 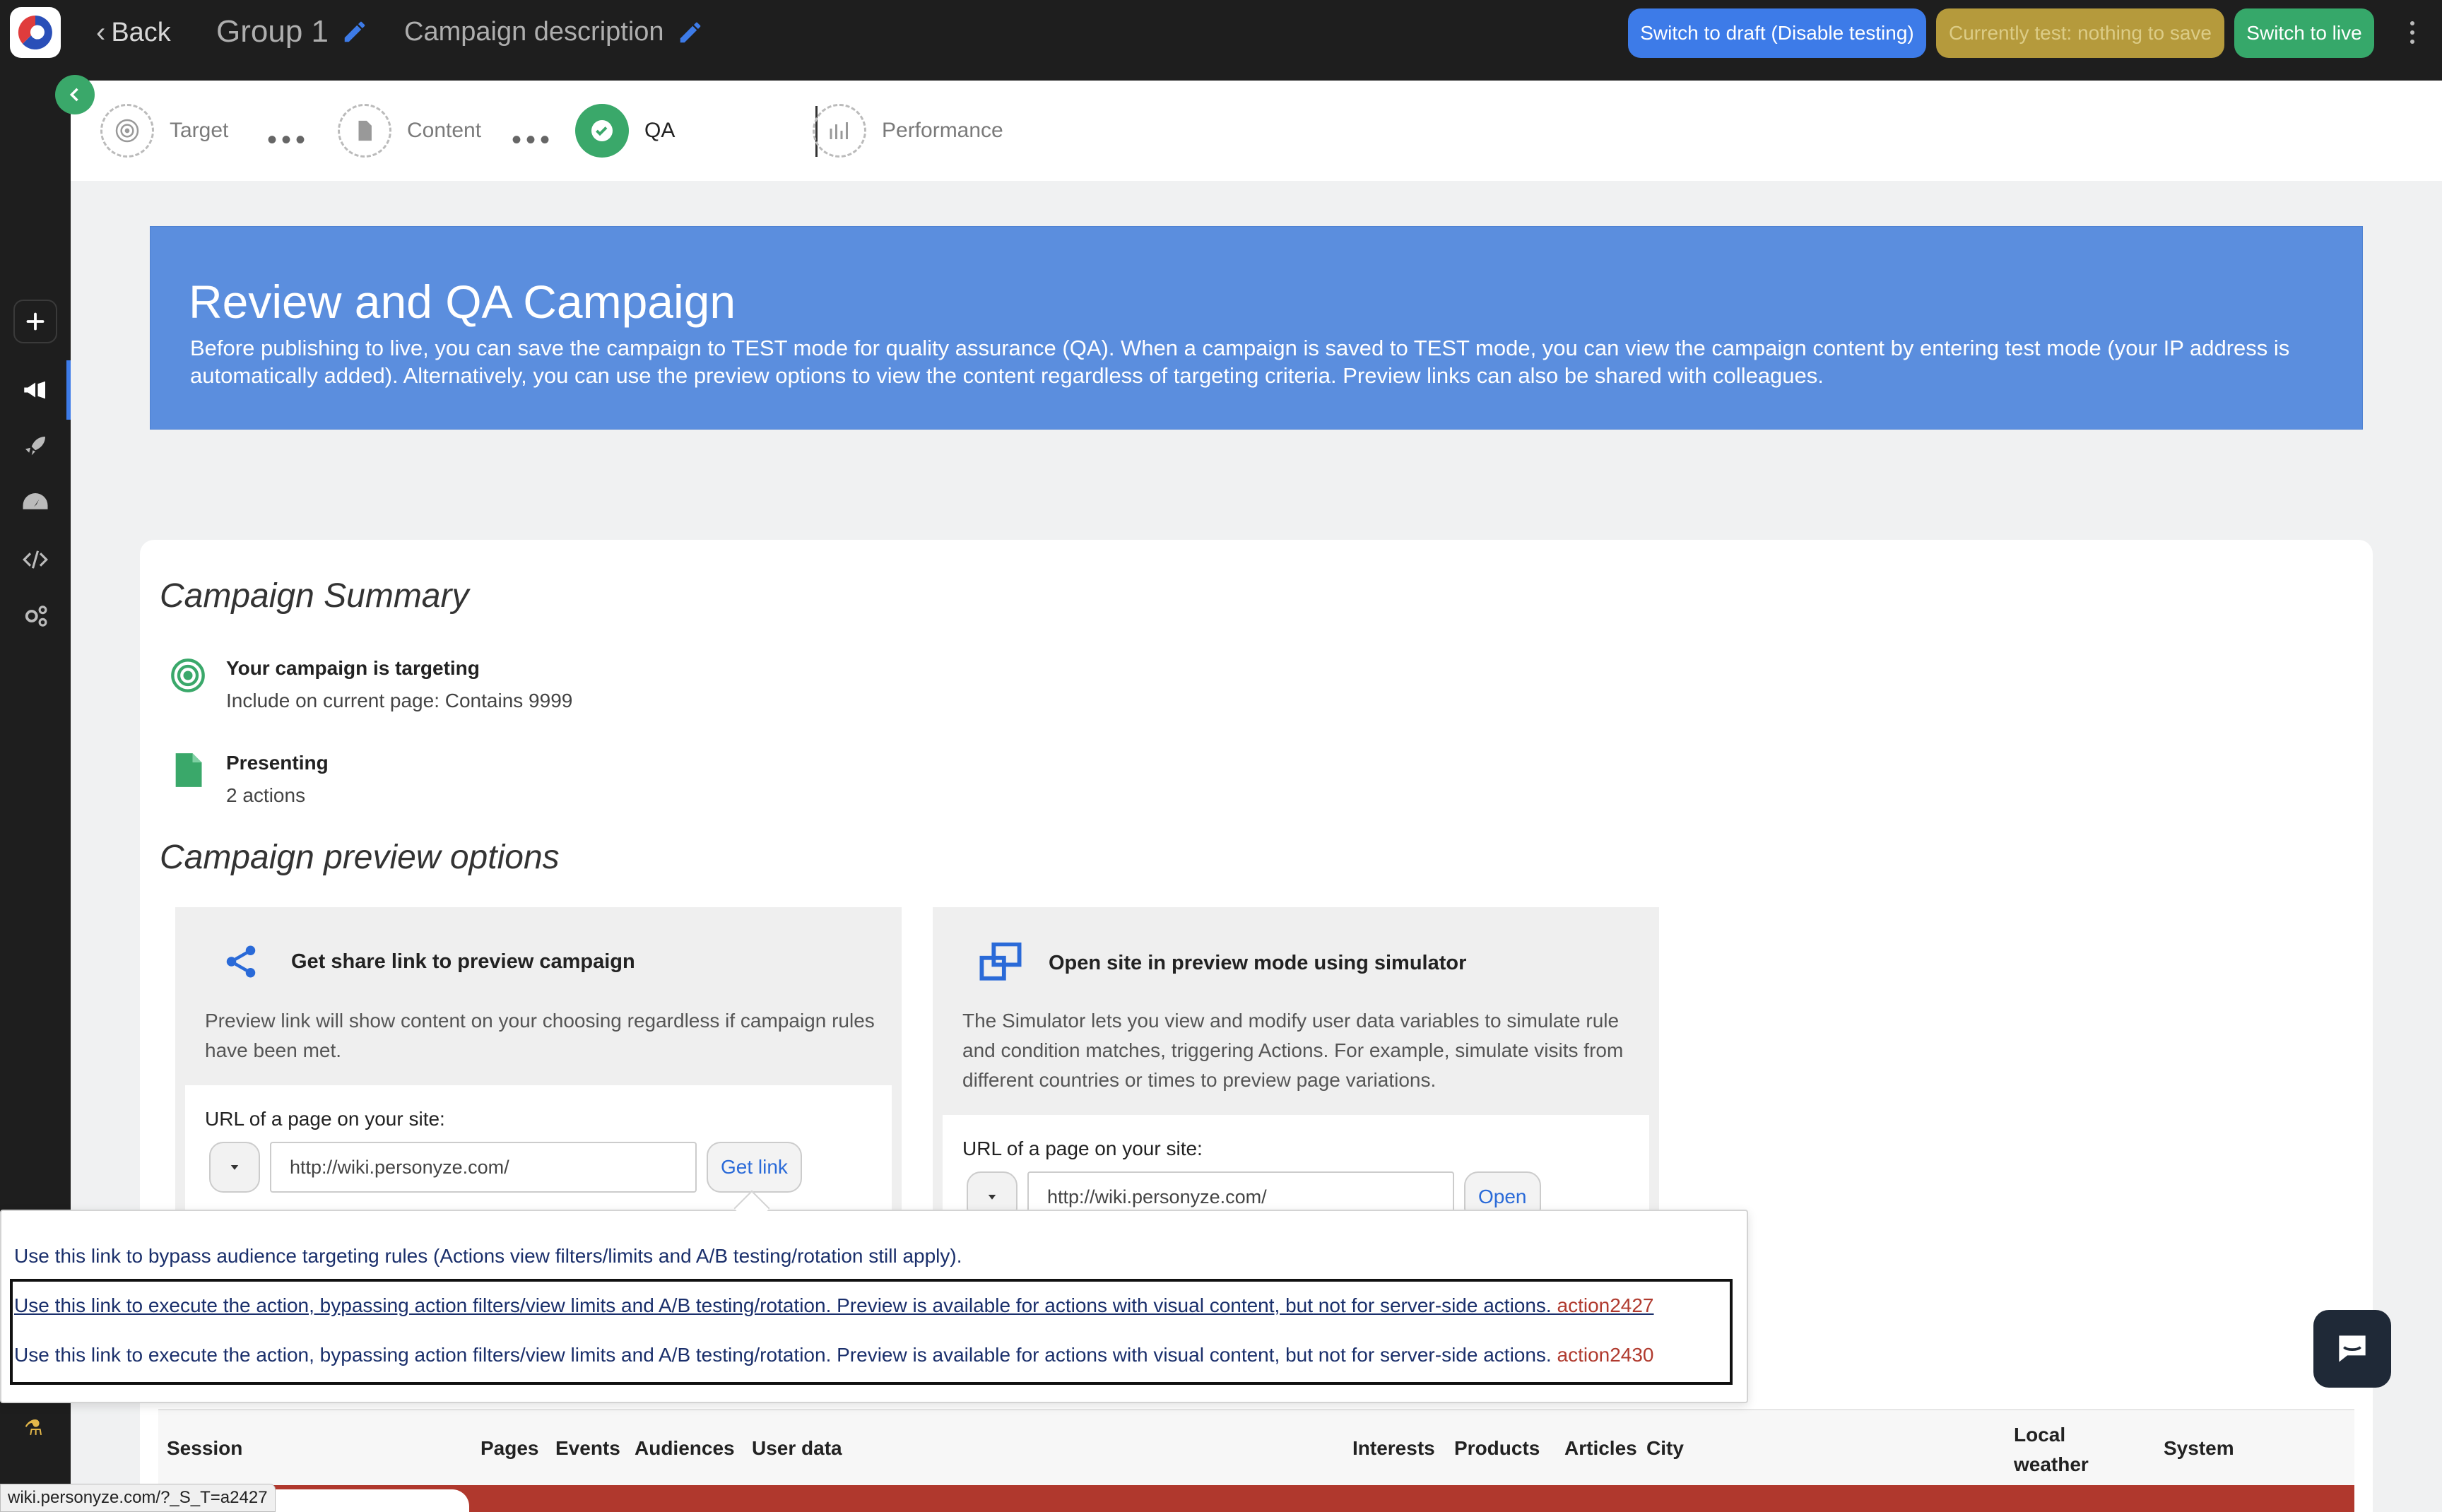 What do you see at coordinates (2412, 33) in the screenshot?
I see `more-menu-icon` at bounding box center [2412, 33].